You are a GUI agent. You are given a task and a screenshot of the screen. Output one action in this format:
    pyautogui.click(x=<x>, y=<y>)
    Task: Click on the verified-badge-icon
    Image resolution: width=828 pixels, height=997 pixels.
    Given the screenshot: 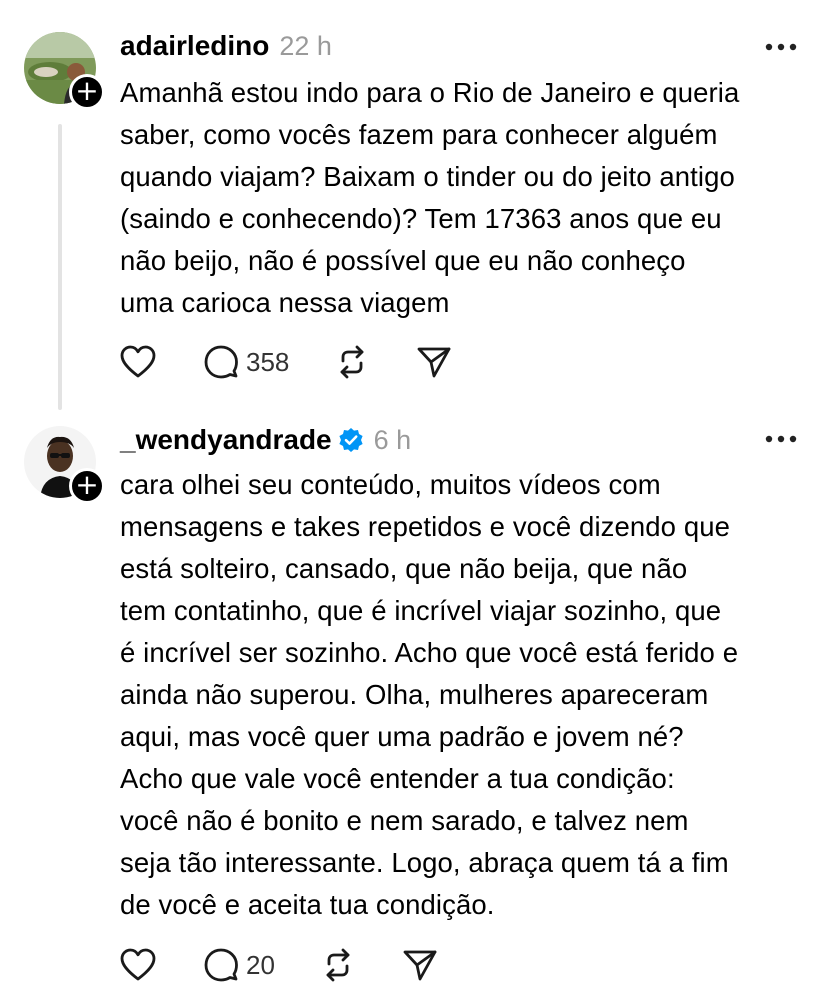 What is the action you would take?
    pyautogui.click(x=351, y=440)
    